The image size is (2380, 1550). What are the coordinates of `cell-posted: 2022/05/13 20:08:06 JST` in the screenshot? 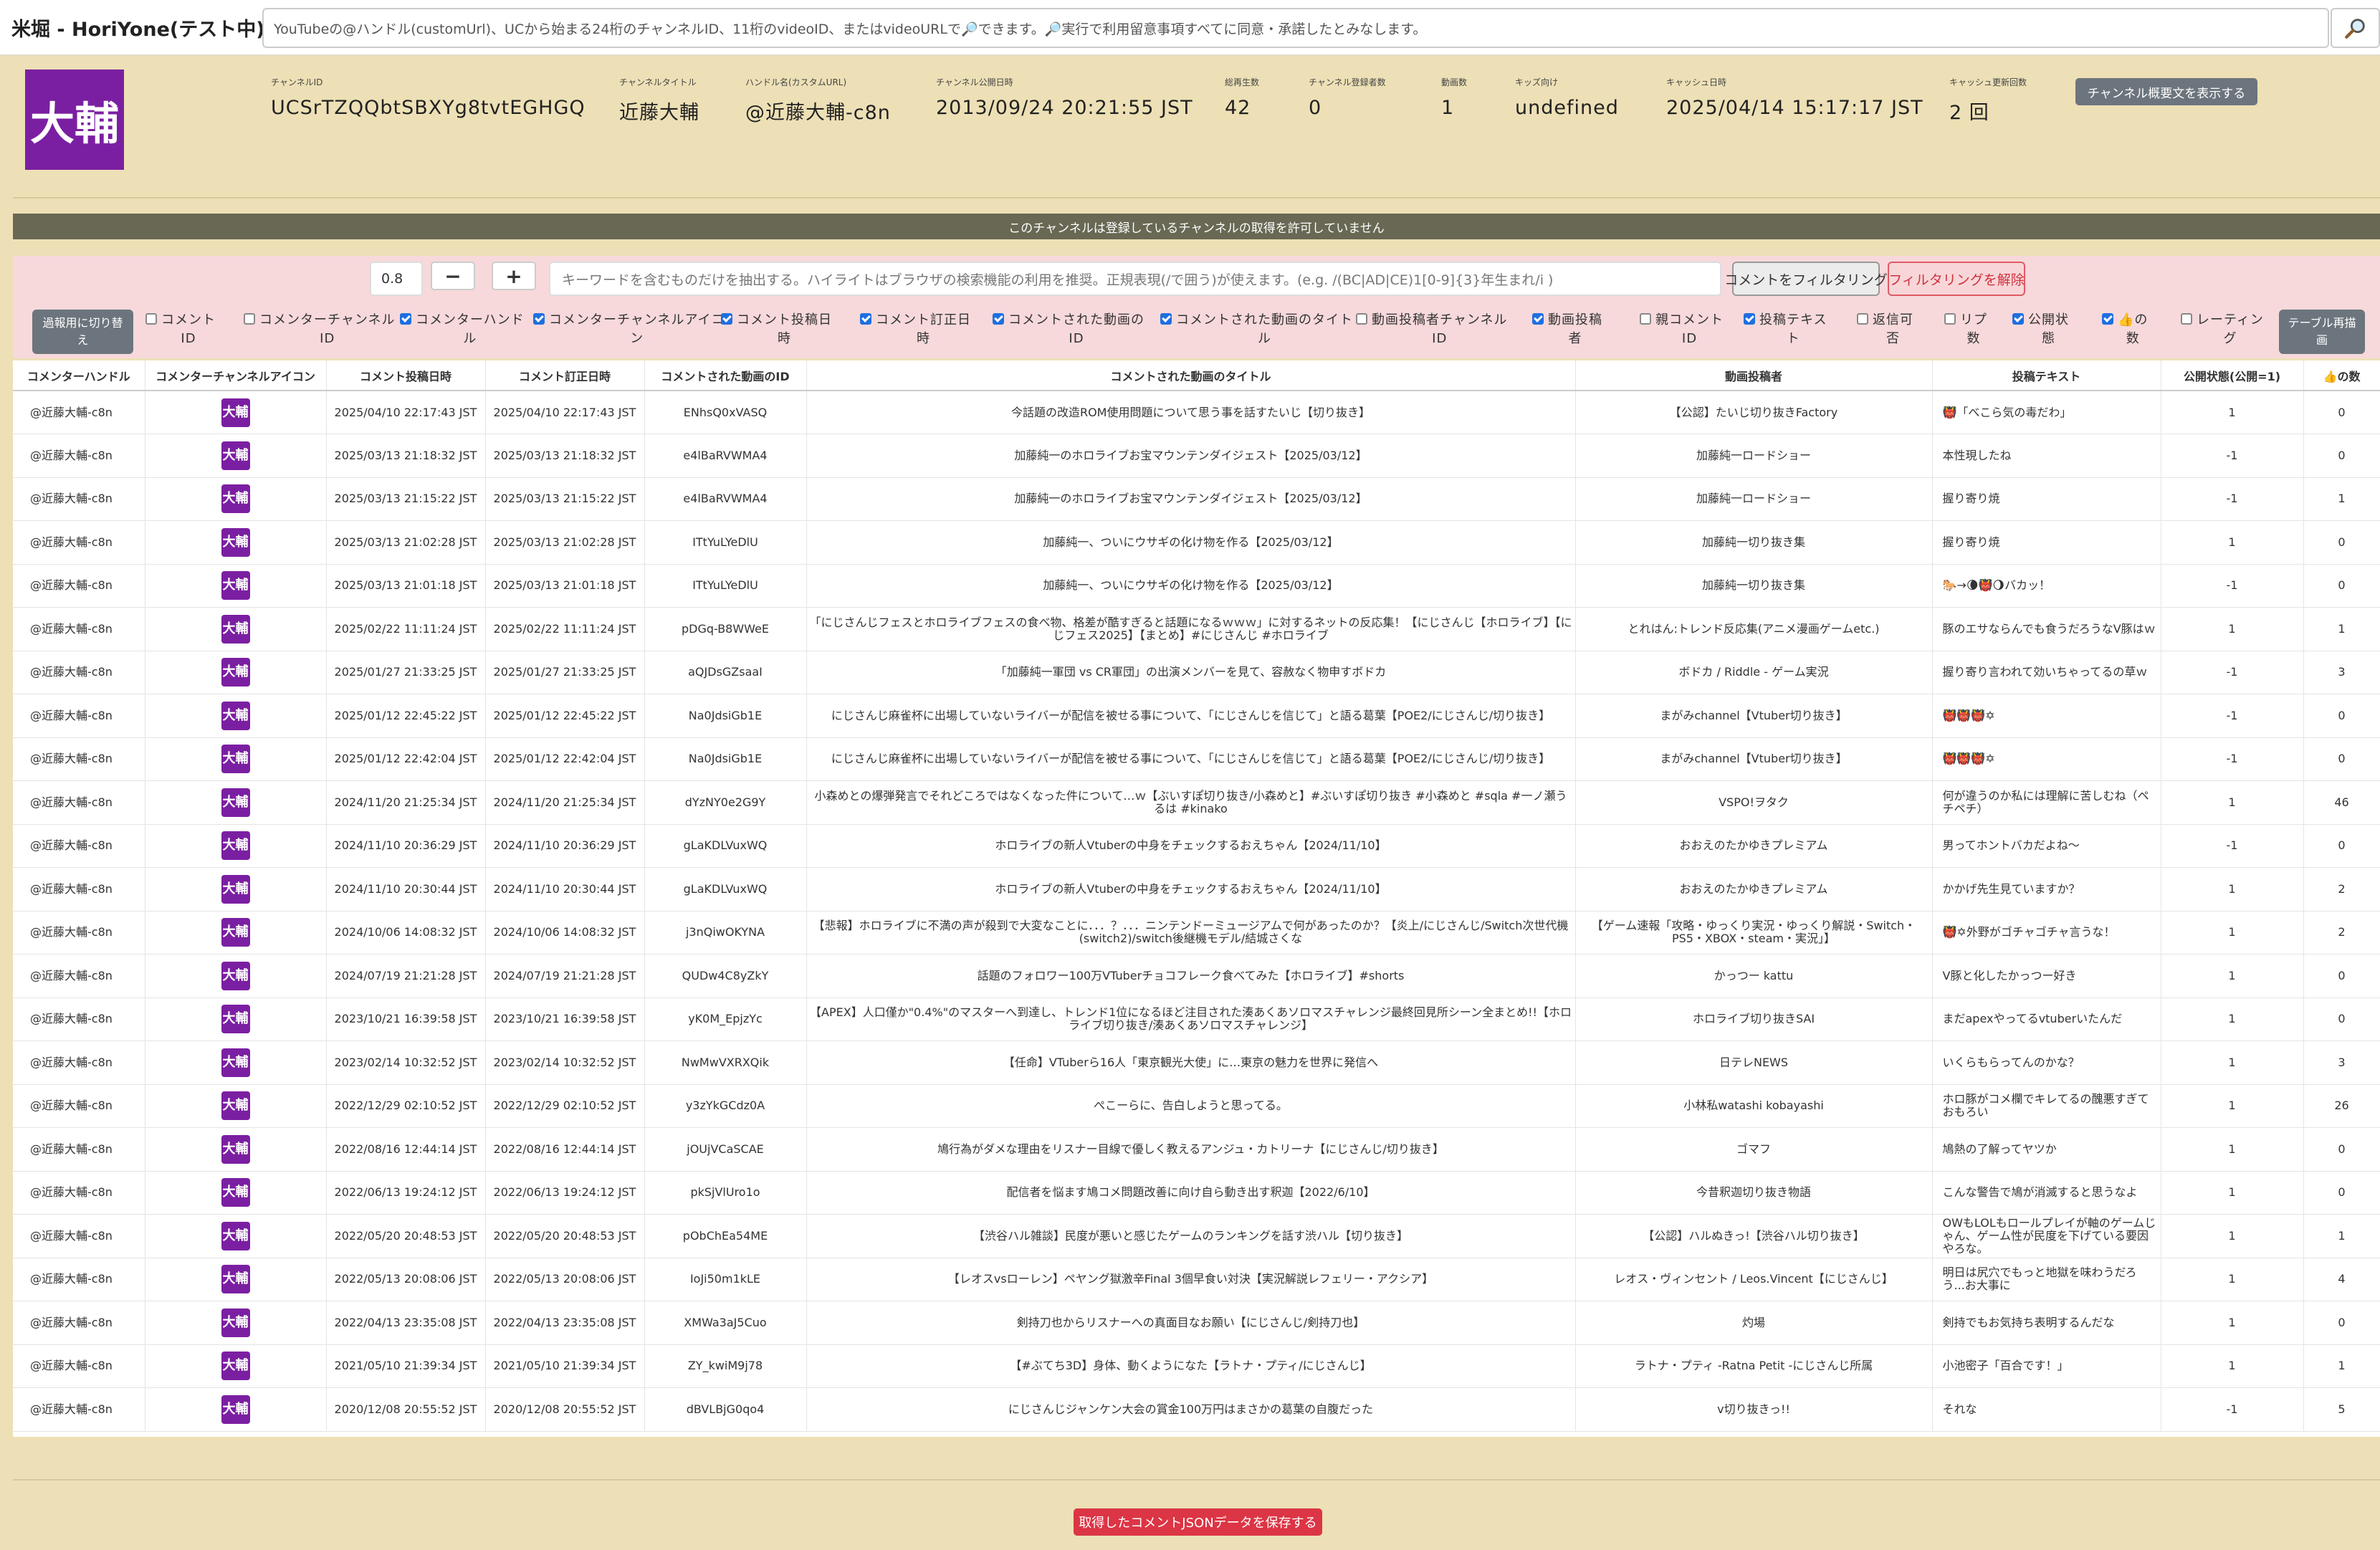 It's located at (406, 1279).